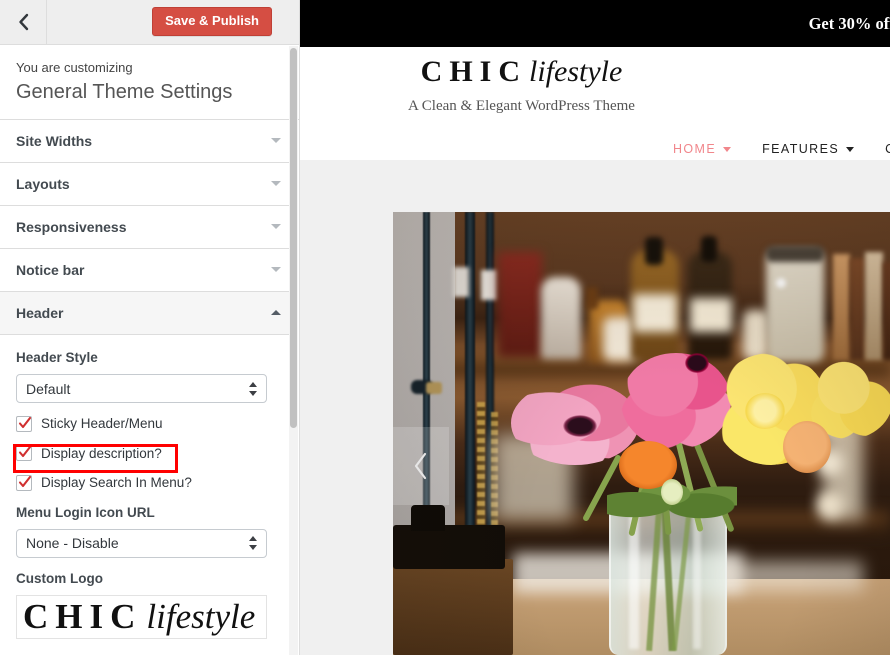 The width and height of the screenshot is (890, 655). What do you see at coordinates (116, 483) in the screenshot?
I see `checkbox-label: Display Search In Menu?` at bounding box center [116, 483].